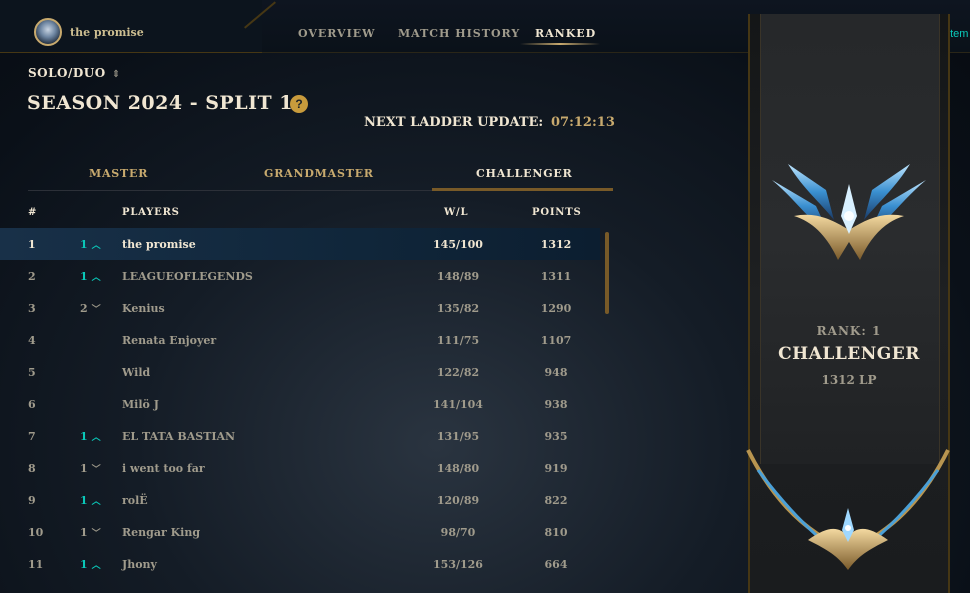 The image size is (970, 593). Describe the element at coordinates (32, 276) in the screenshot. I see `row-rank: 2` at that location.